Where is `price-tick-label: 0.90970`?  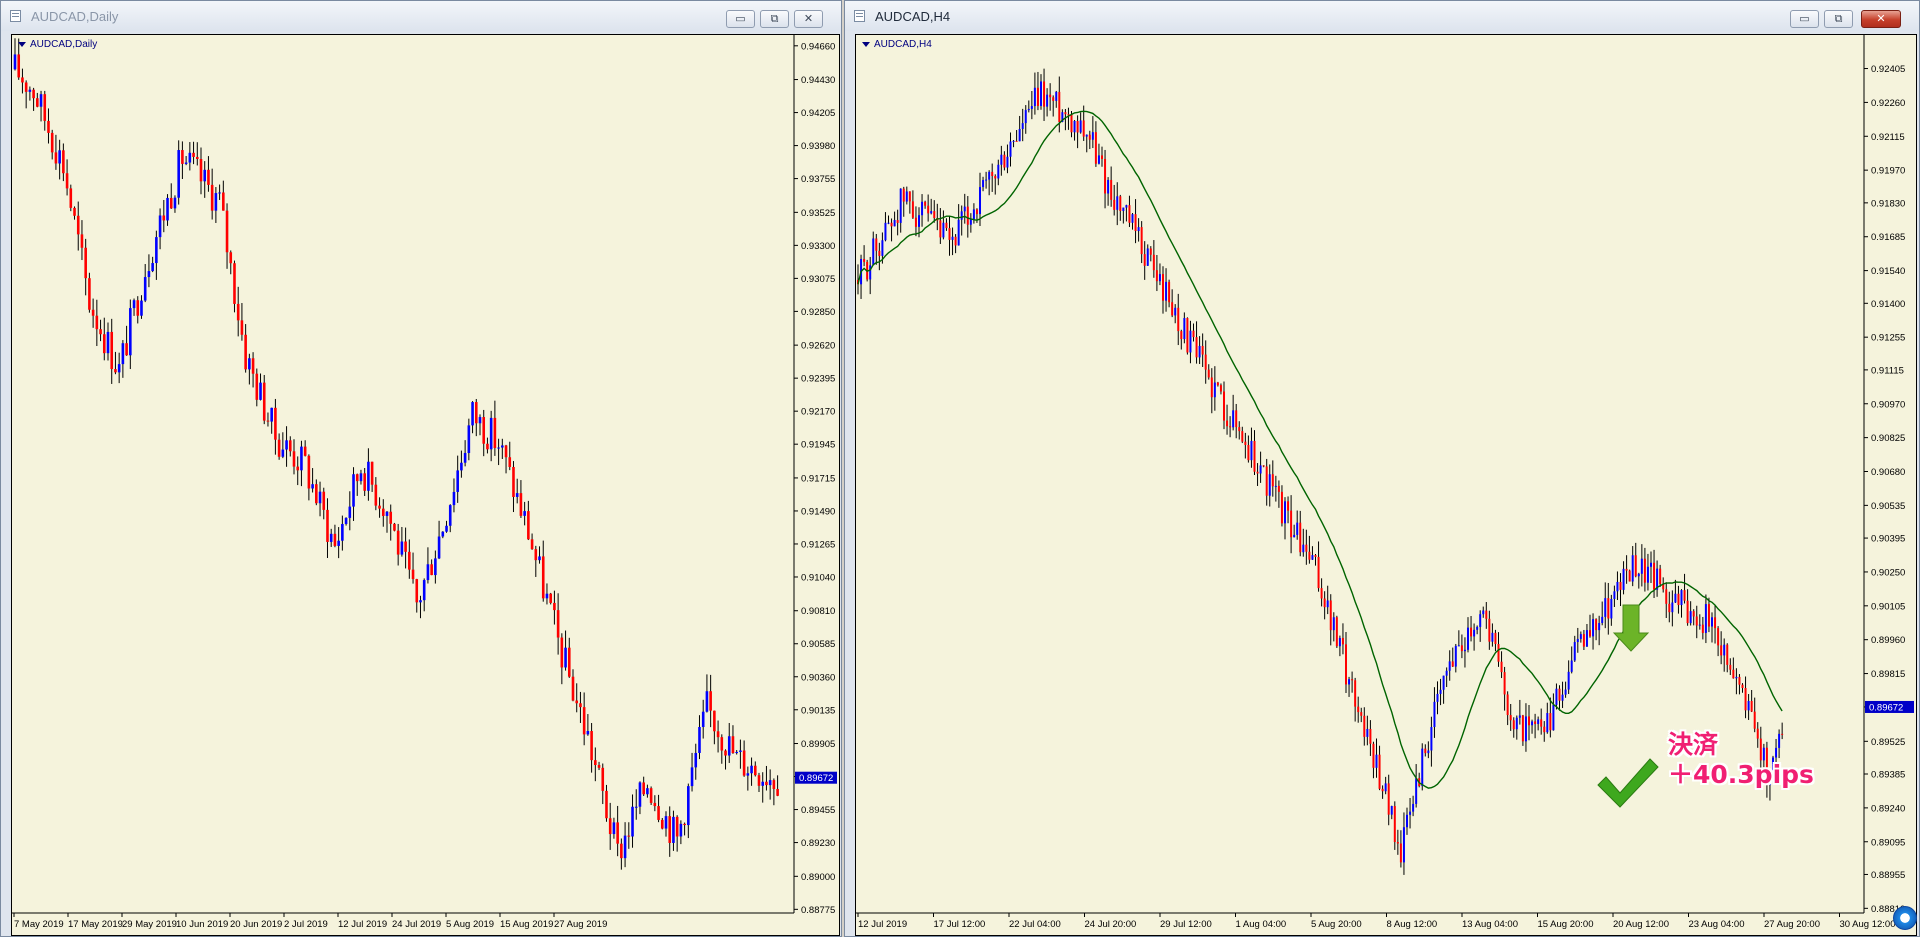
price-tick-label: 0.90970 is located at coordinates (1888, 404).